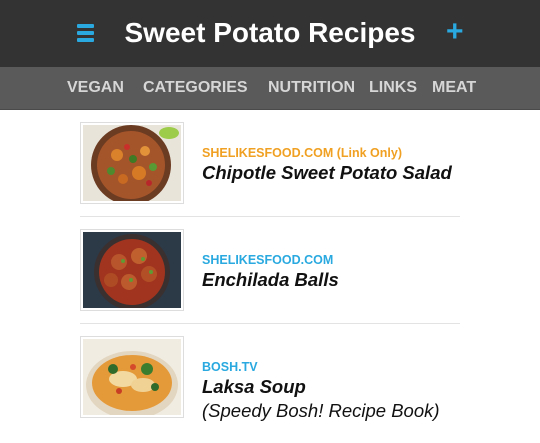 The width and height of the screenshot is (540, 443). I want to click on nav-item-vegan: VEGAN, so click(95, 88).